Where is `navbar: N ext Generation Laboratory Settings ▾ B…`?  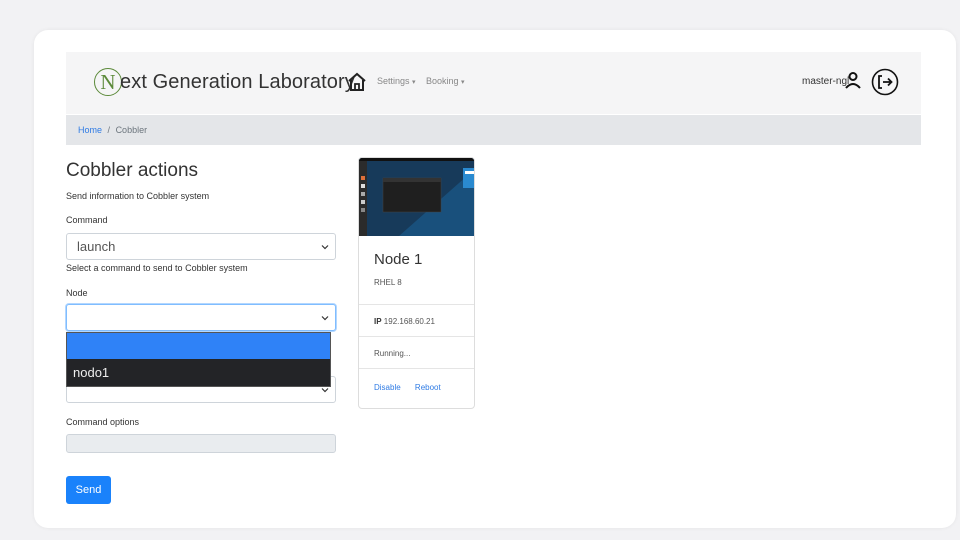
navbar: N ext Generation Laboratory Settings ▾ B… is located at coordinates (493, 83).